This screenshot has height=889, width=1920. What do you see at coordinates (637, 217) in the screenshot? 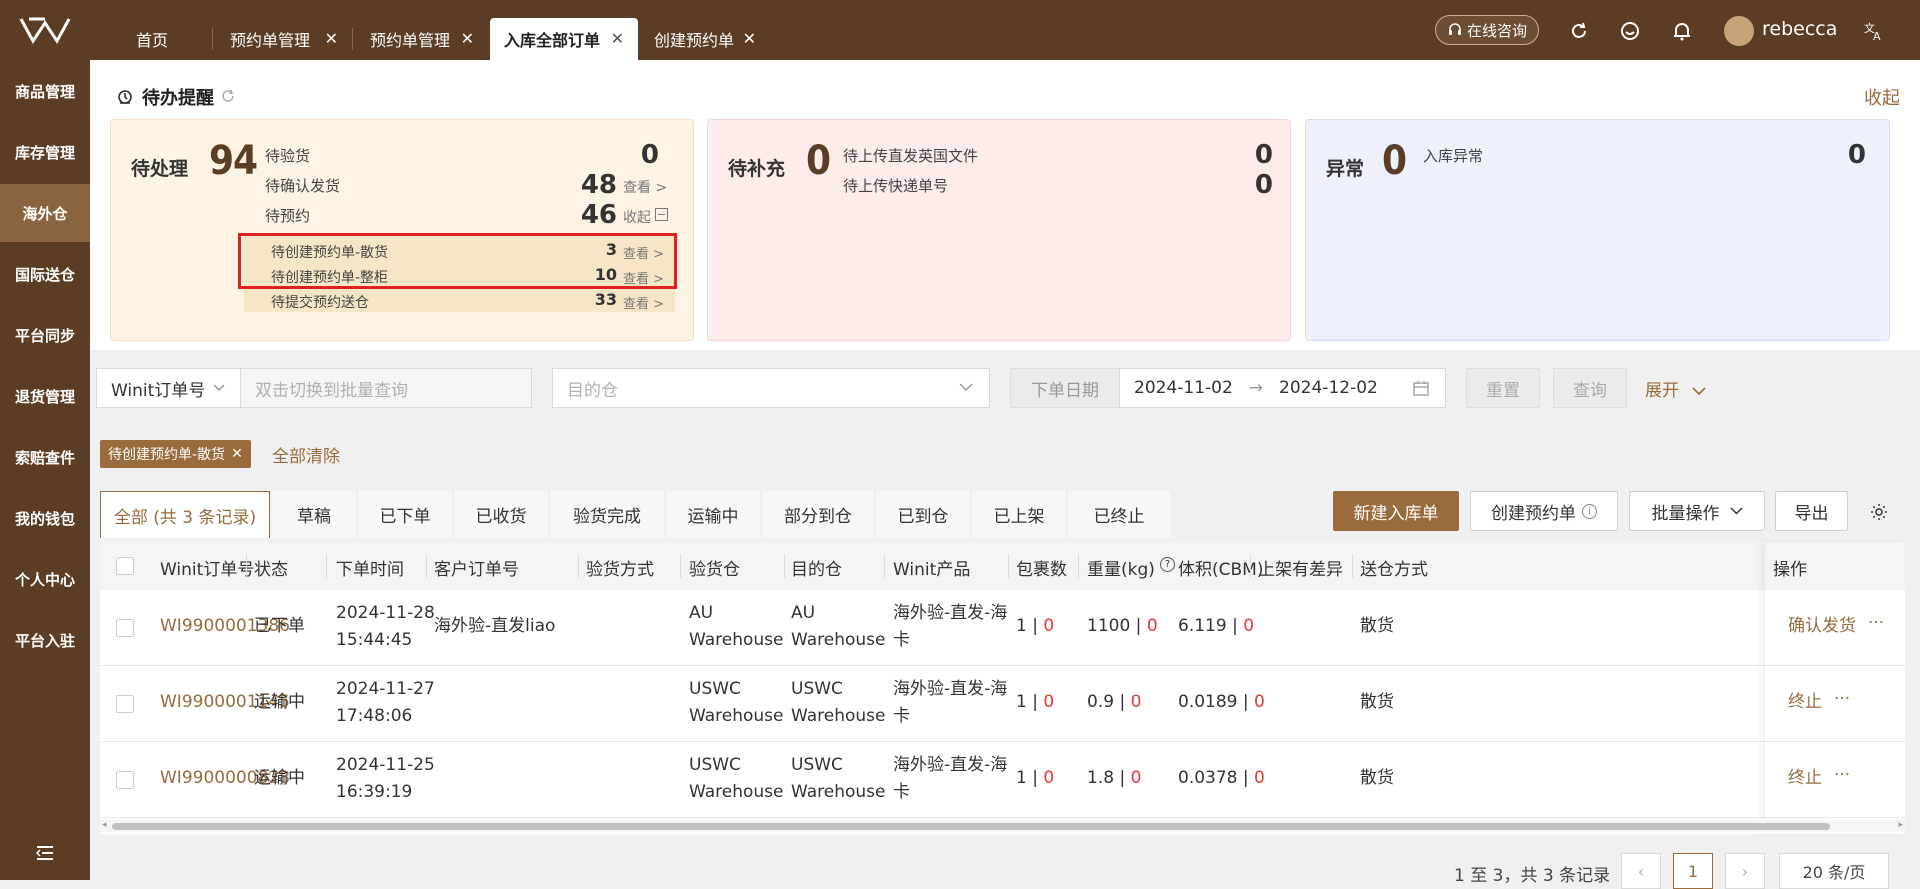
I see `collapse-rows-link: 收起` at bounding box center [637, 217].